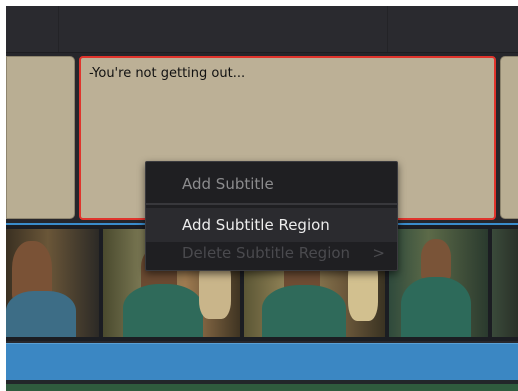 This screenshot has width=518, height=391. I want to click on menu-item-label: Add Subtitle Region, so click(256, 225).